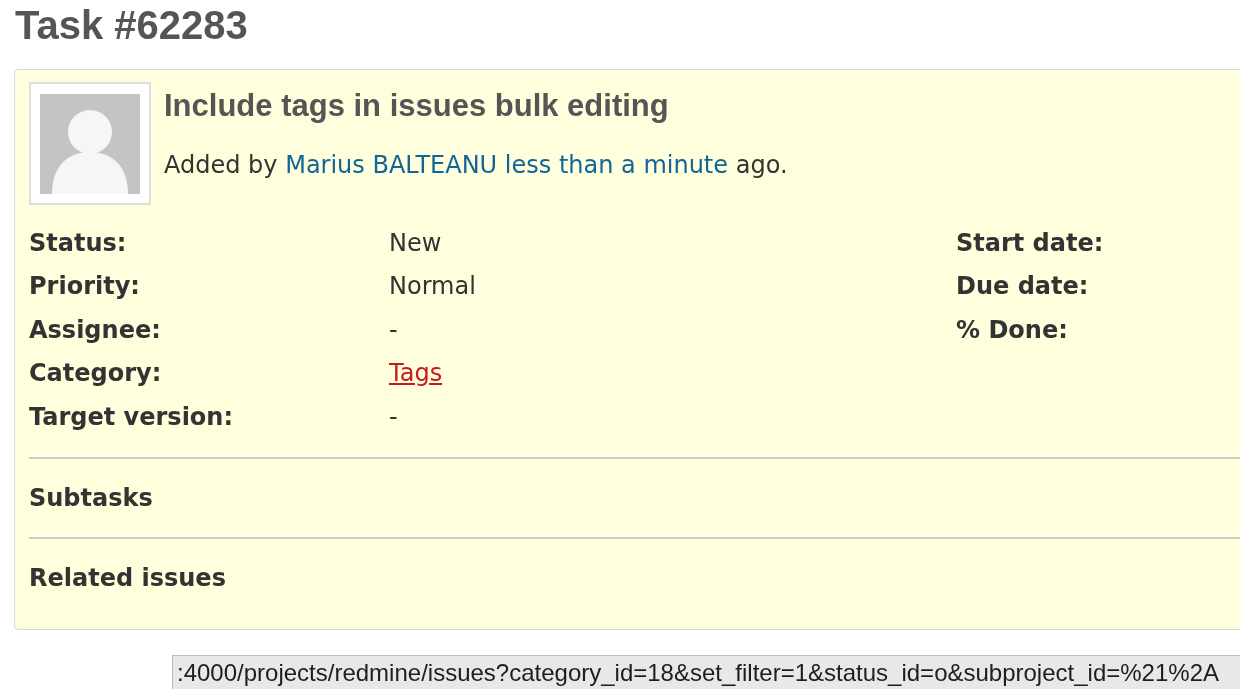 The width and height of the screenshot is (1240, 698). What do you see at coordinates (698, 672) in the screenshot?
I see `status-url: :4000/projects/redmine/issues?category_id=18&set_filter=1&status_id=o&subproject_id=%21%2A` at bounding box center [698, 672].